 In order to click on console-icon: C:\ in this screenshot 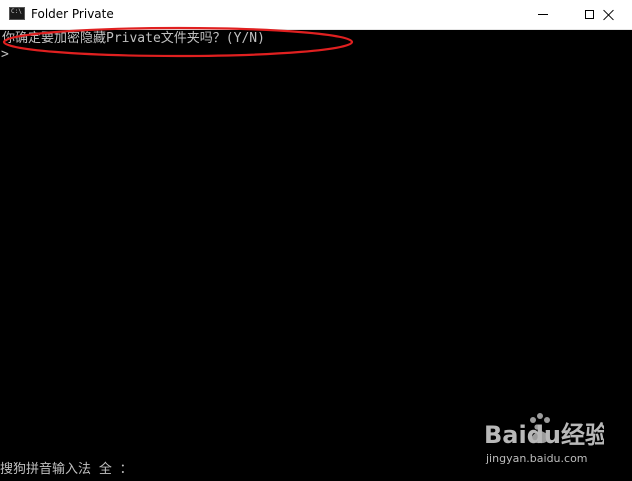, I will do `click(17, 13)`.